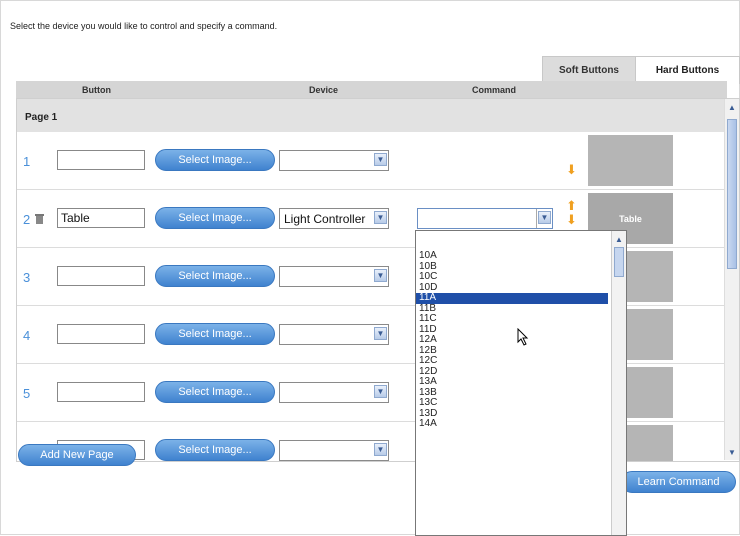 The height and width of the screenshot is (536, 740). I want to click on command-option: 12A, so click(512, 340).